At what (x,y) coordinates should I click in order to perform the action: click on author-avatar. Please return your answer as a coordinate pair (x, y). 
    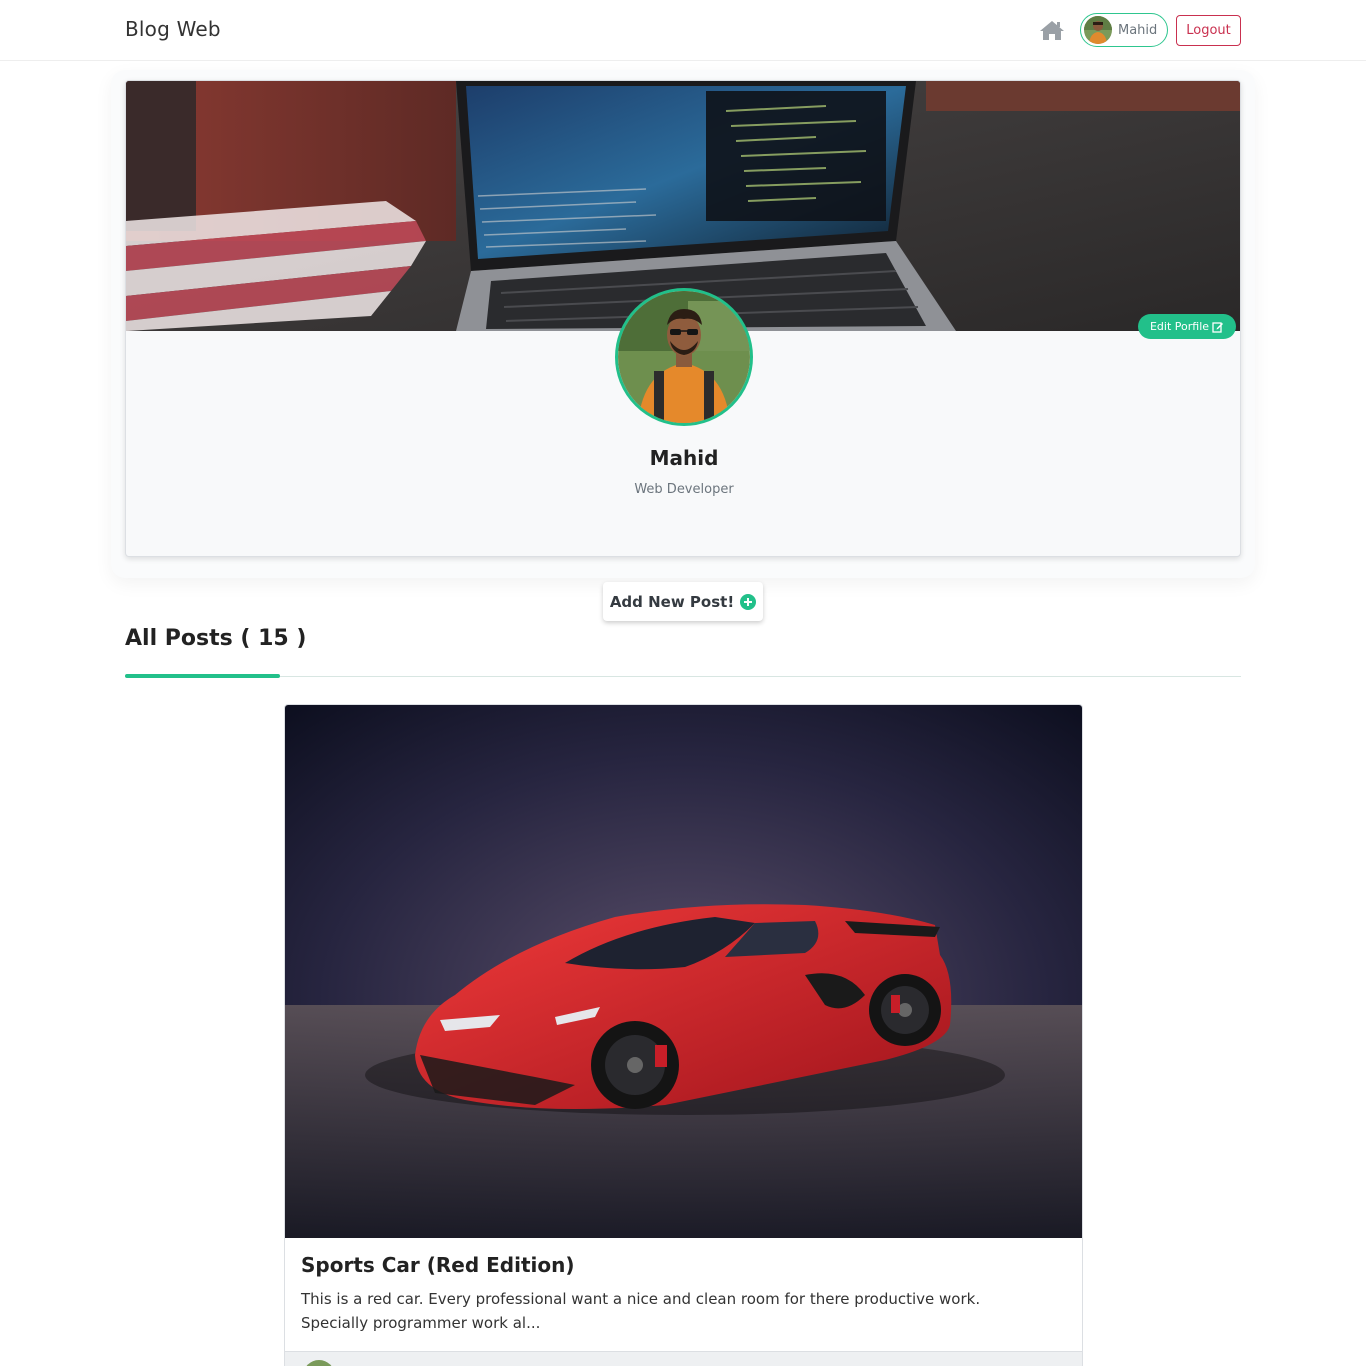
    Looking at the image, I should click on (319, 1363).